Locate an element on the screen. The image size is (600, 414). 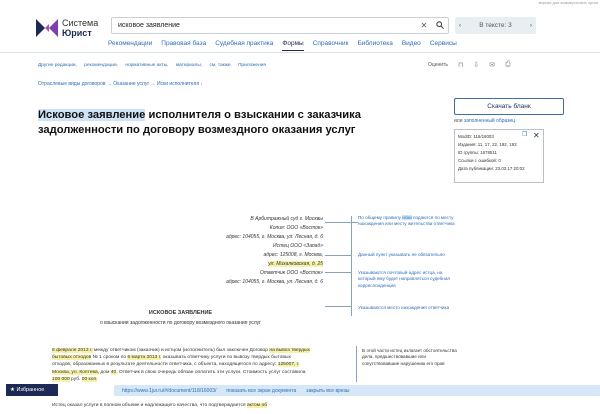
claim-paragraph-2-highlight: актом об is located at coordinates (256, 405).